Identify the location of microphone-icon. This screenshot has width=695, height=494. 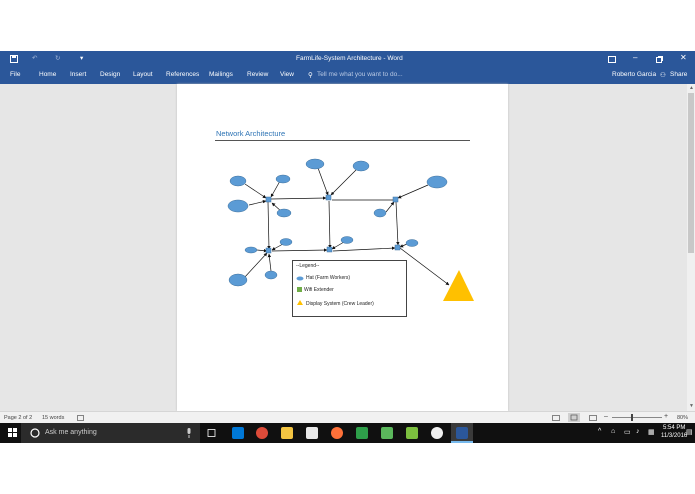
(189, 433).